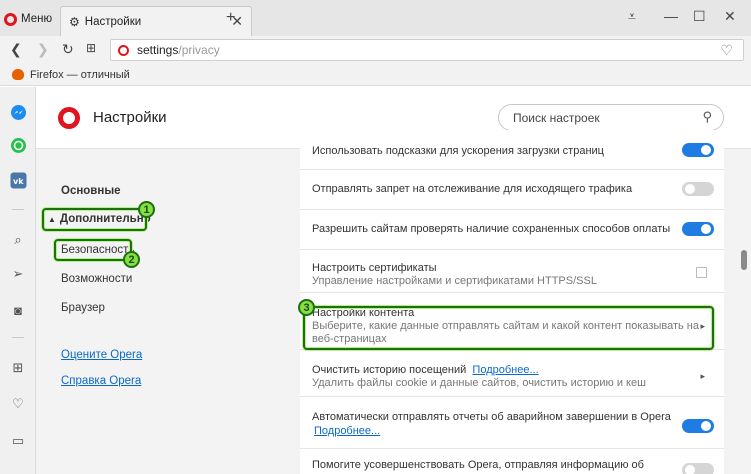 This screenshot has height=474, width=751. I want to click on bookmark-heart-icon: ♡, so click(726, 50).